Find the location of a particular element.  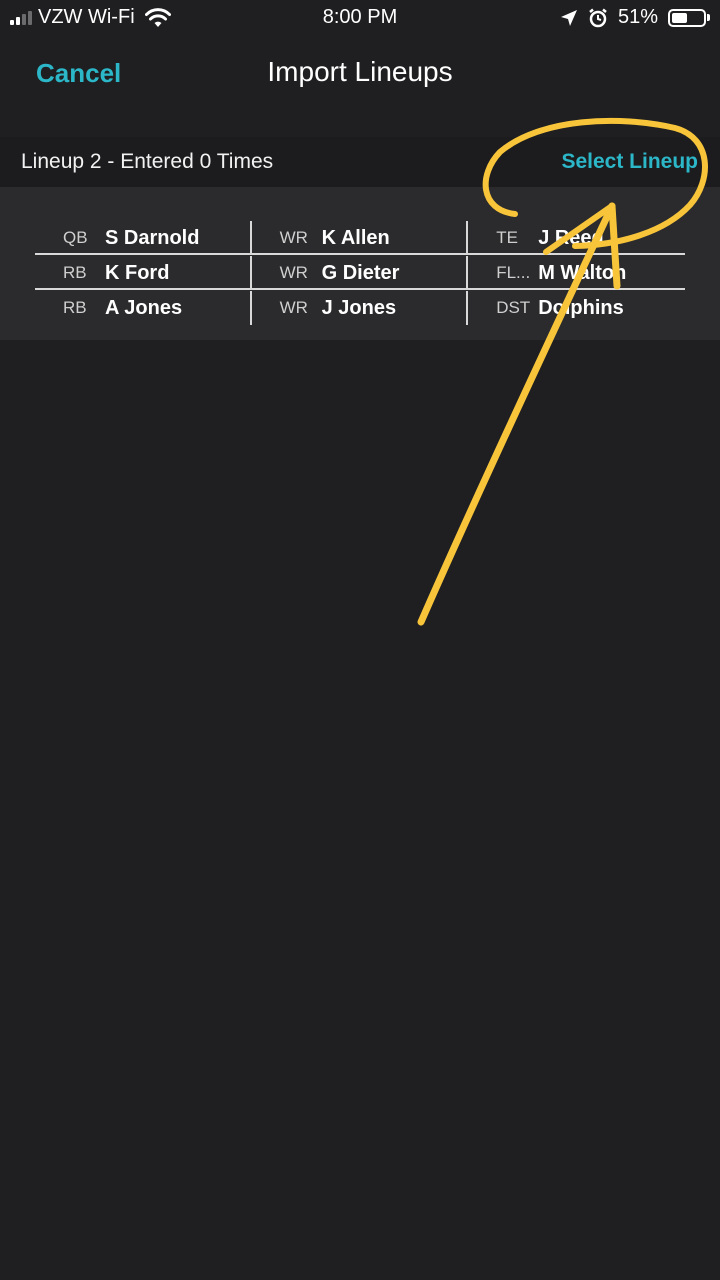

player-cell: DST Dolphins is located at coordinates (576, 308).